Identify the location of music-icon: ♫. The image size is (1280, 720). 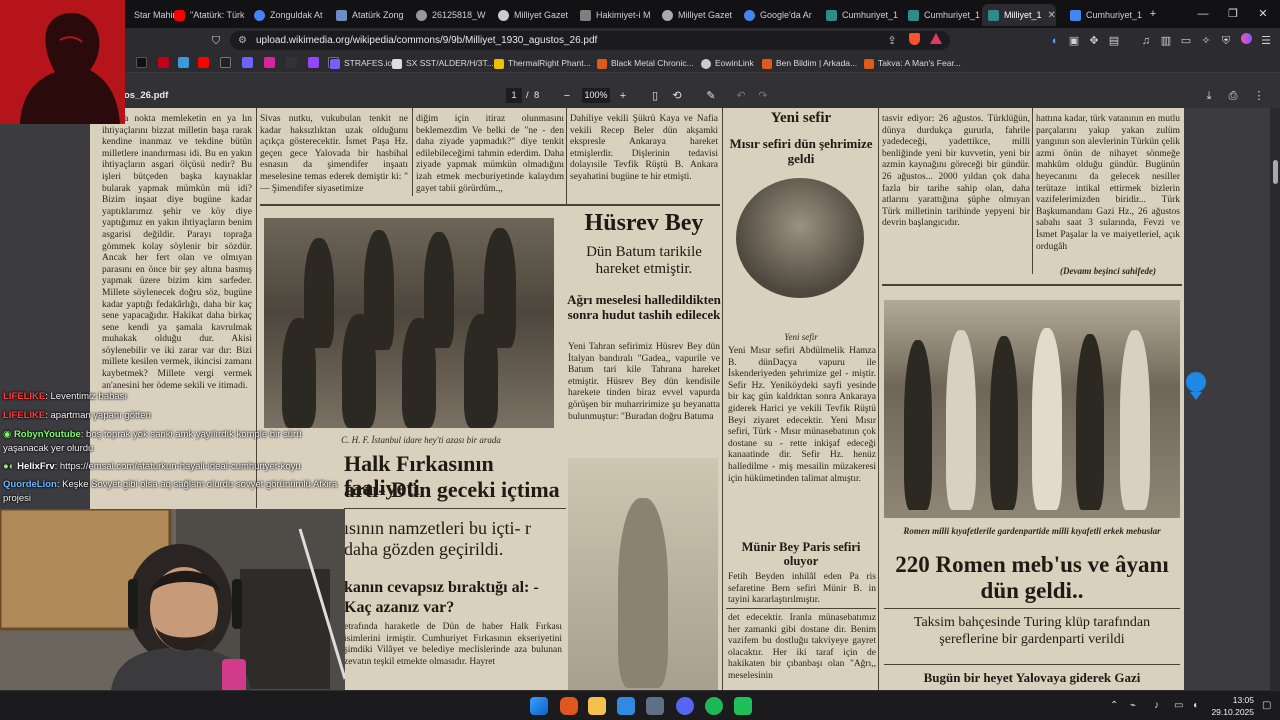
(1146, 41).